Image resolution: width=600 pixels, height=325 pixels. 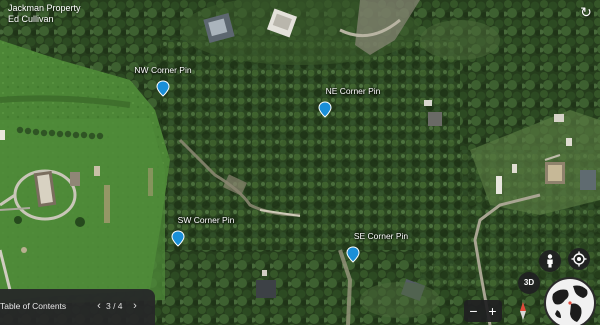 I want to click on zoom-controls: − +, so click(x=483, y=311).